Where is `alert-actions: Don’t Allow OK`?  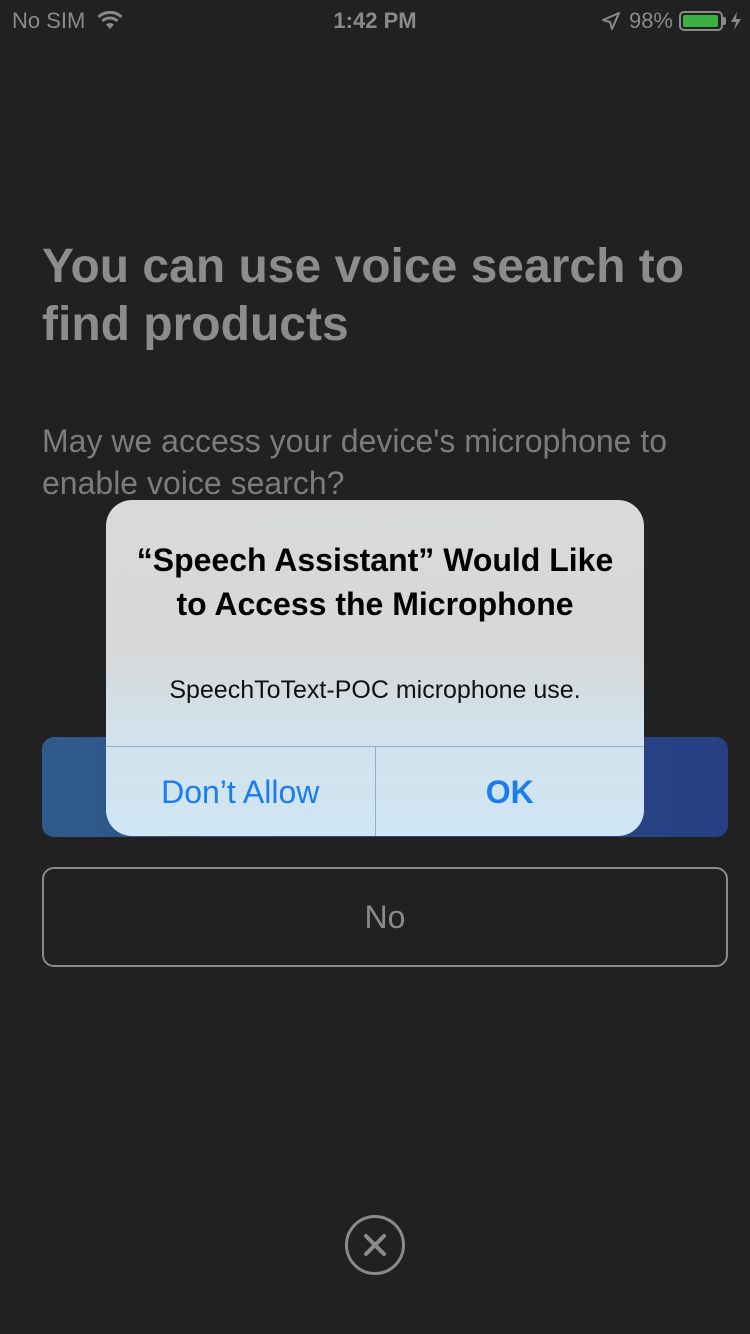
alert-actions: Don’t Allow OK is located at coordinates (375, 791).